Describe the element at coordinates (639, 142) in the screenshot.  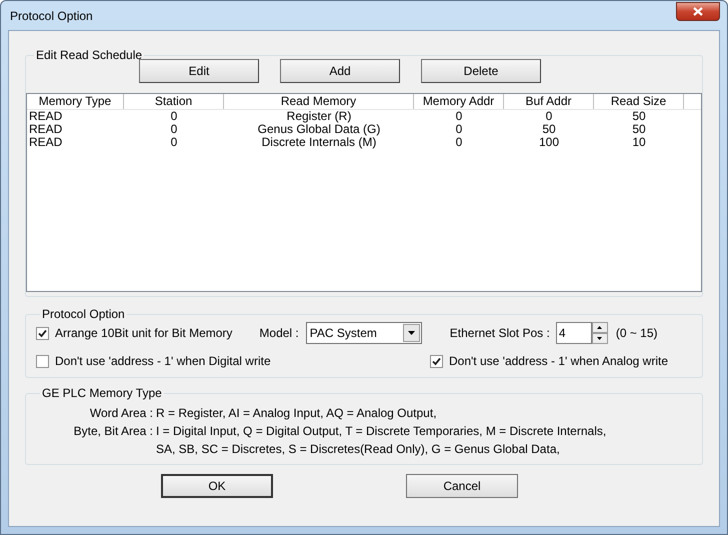
I see `table-cell-text: 10` at that location.